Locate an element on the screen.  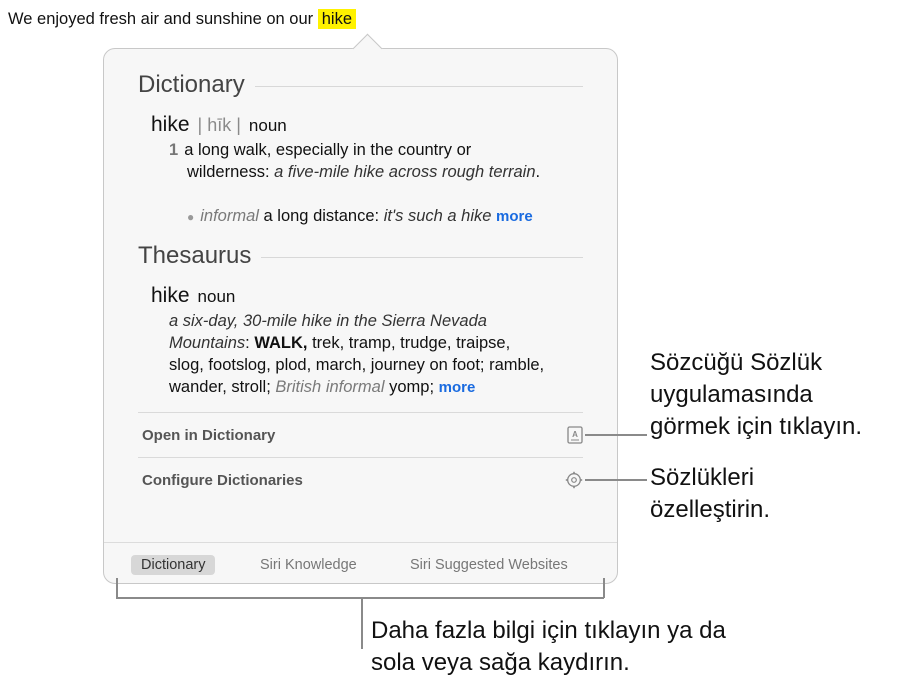
tab-siri-knowledge: Siri Knowledge is located at coordinates (308, 565).